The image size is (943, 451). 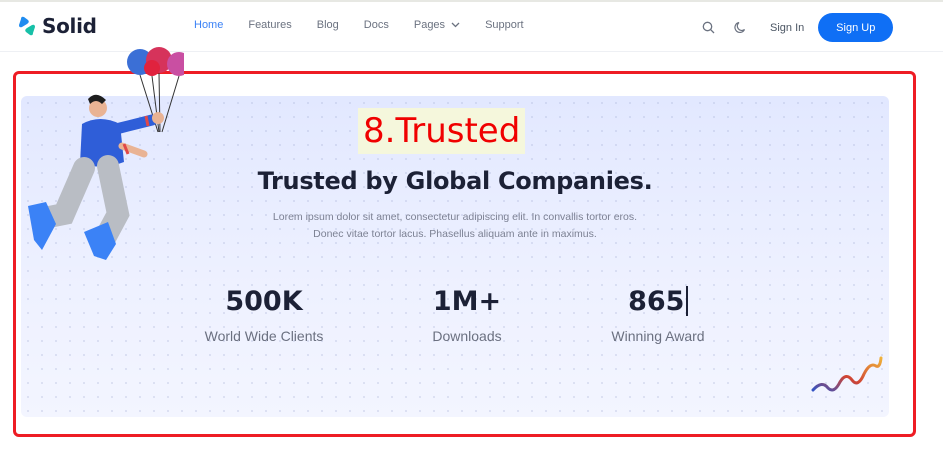 I want to click on search-icon, so click(x=708, y=28).